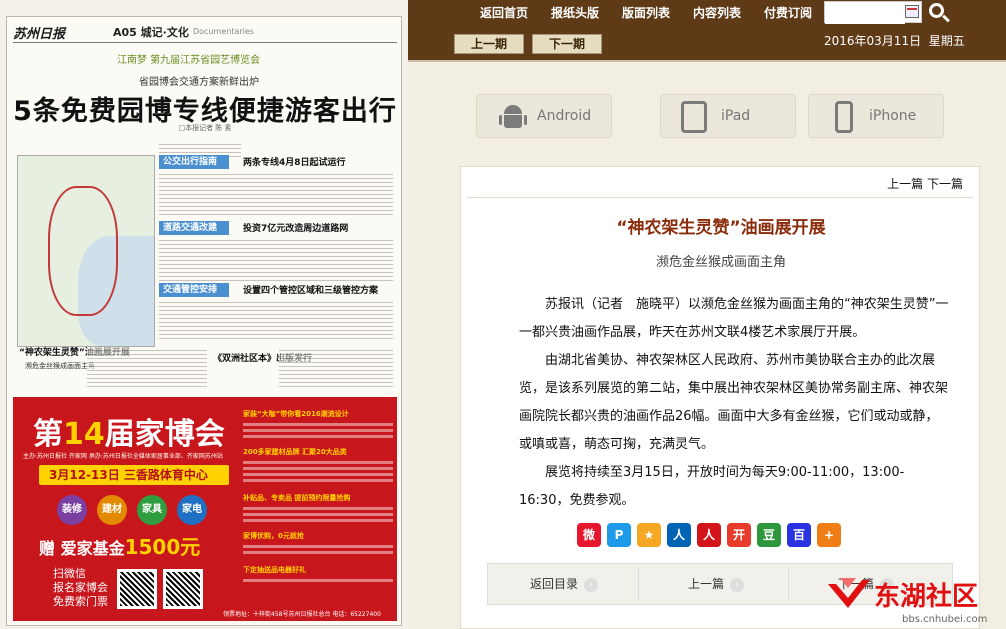 This screenshot has height=629, width=1006. What do you see at coordinates (694, 117) in the screenshot?
I see `ipad-icon` at bounding box center [694, 117].